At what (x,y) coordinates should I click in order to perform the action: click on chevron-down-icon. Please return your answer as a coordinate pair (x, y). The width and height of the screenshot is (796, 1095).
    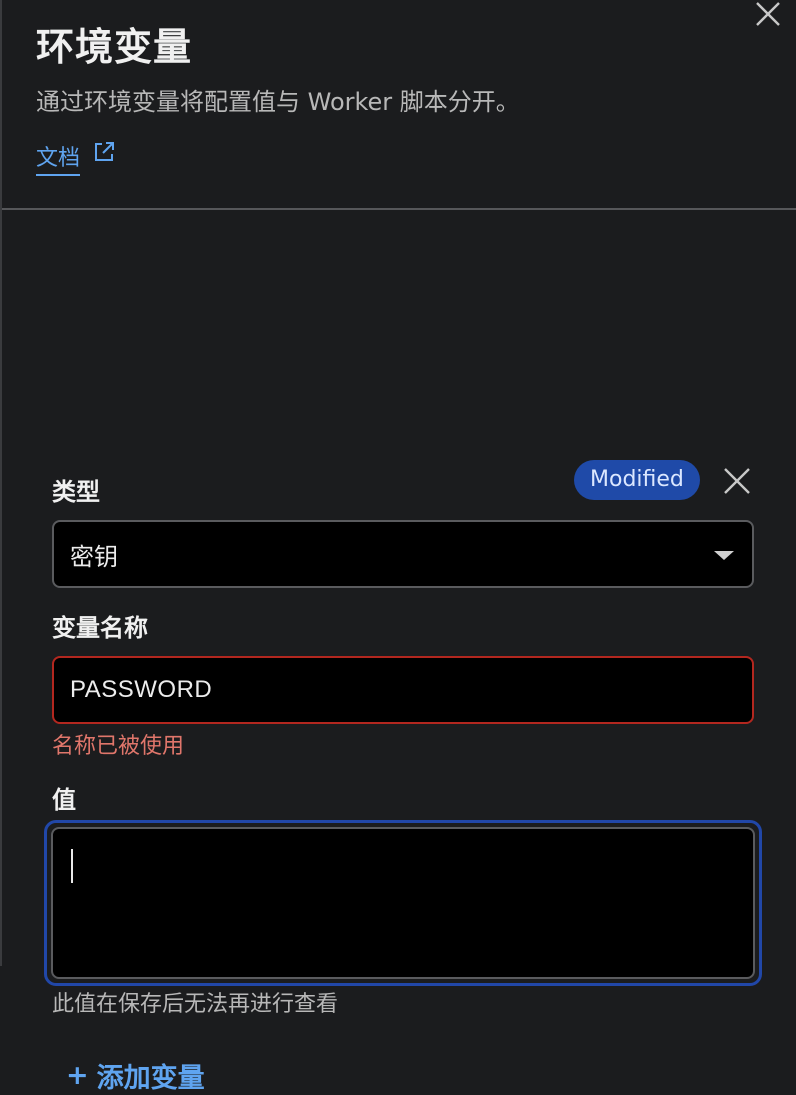
    Looking at the image, I should click on (724, 555).